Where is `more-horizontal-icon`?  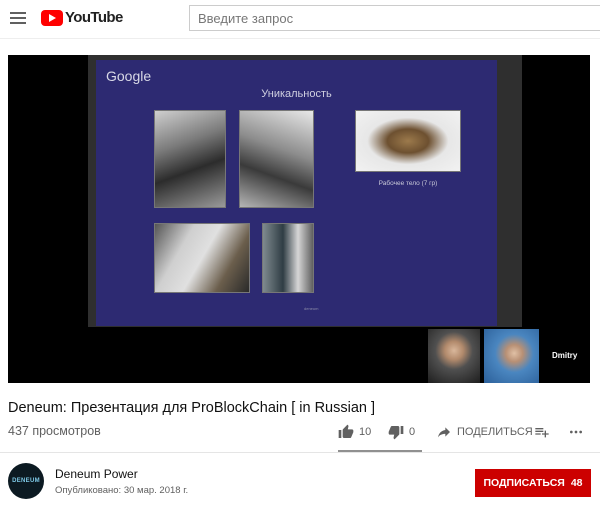
more-horizontal-icon is located at coordinates (576, 432).